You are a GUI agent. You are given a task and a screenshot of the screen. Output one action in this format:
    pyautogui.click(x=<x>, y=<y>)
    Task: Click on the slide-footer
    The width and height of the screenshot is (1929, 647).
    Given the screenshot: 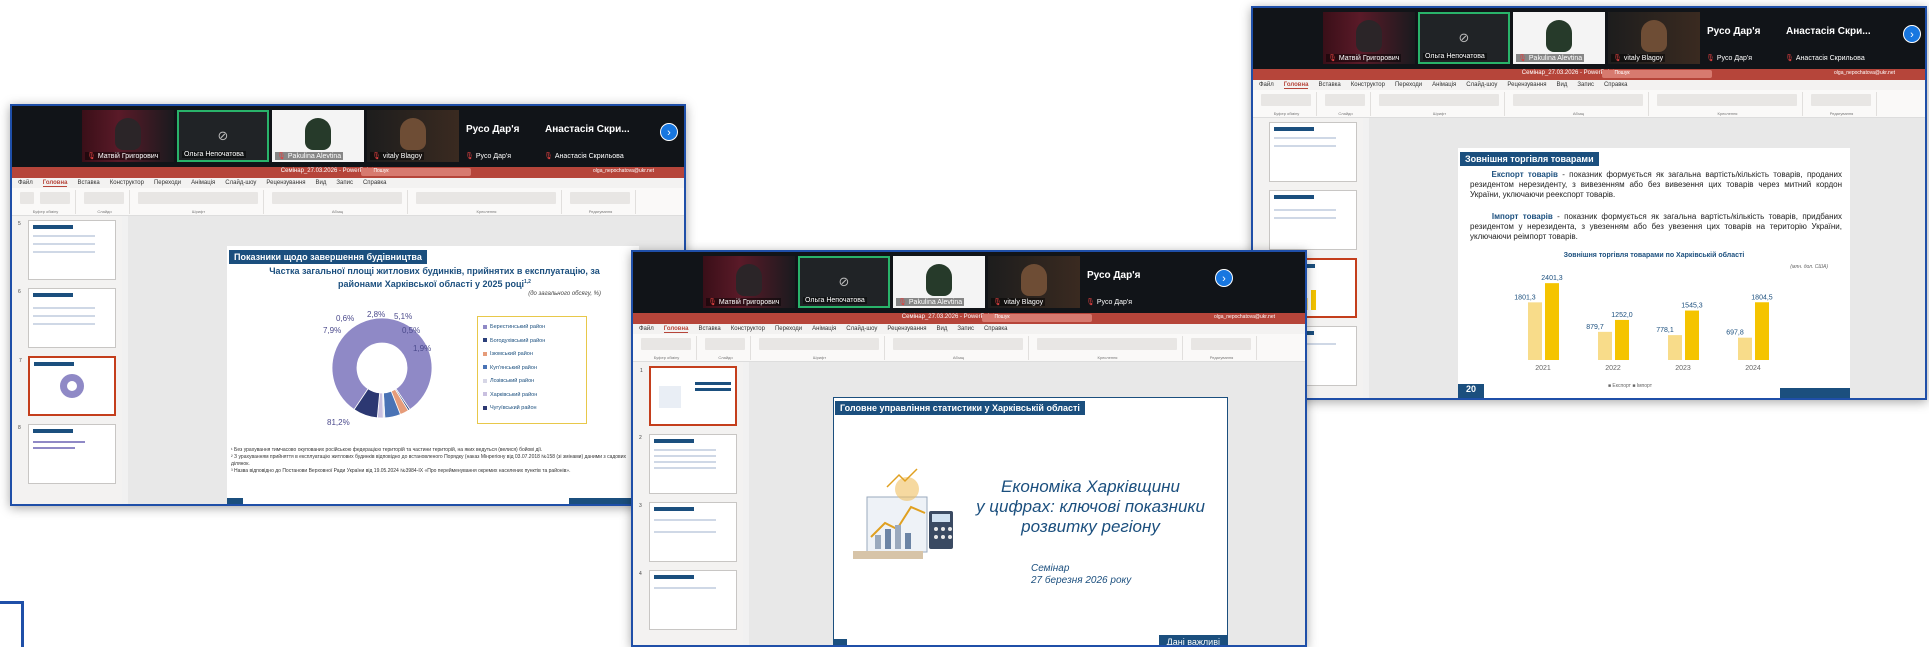 What is the action you would take?
    pyautogui.click(x=840, y=642)
    